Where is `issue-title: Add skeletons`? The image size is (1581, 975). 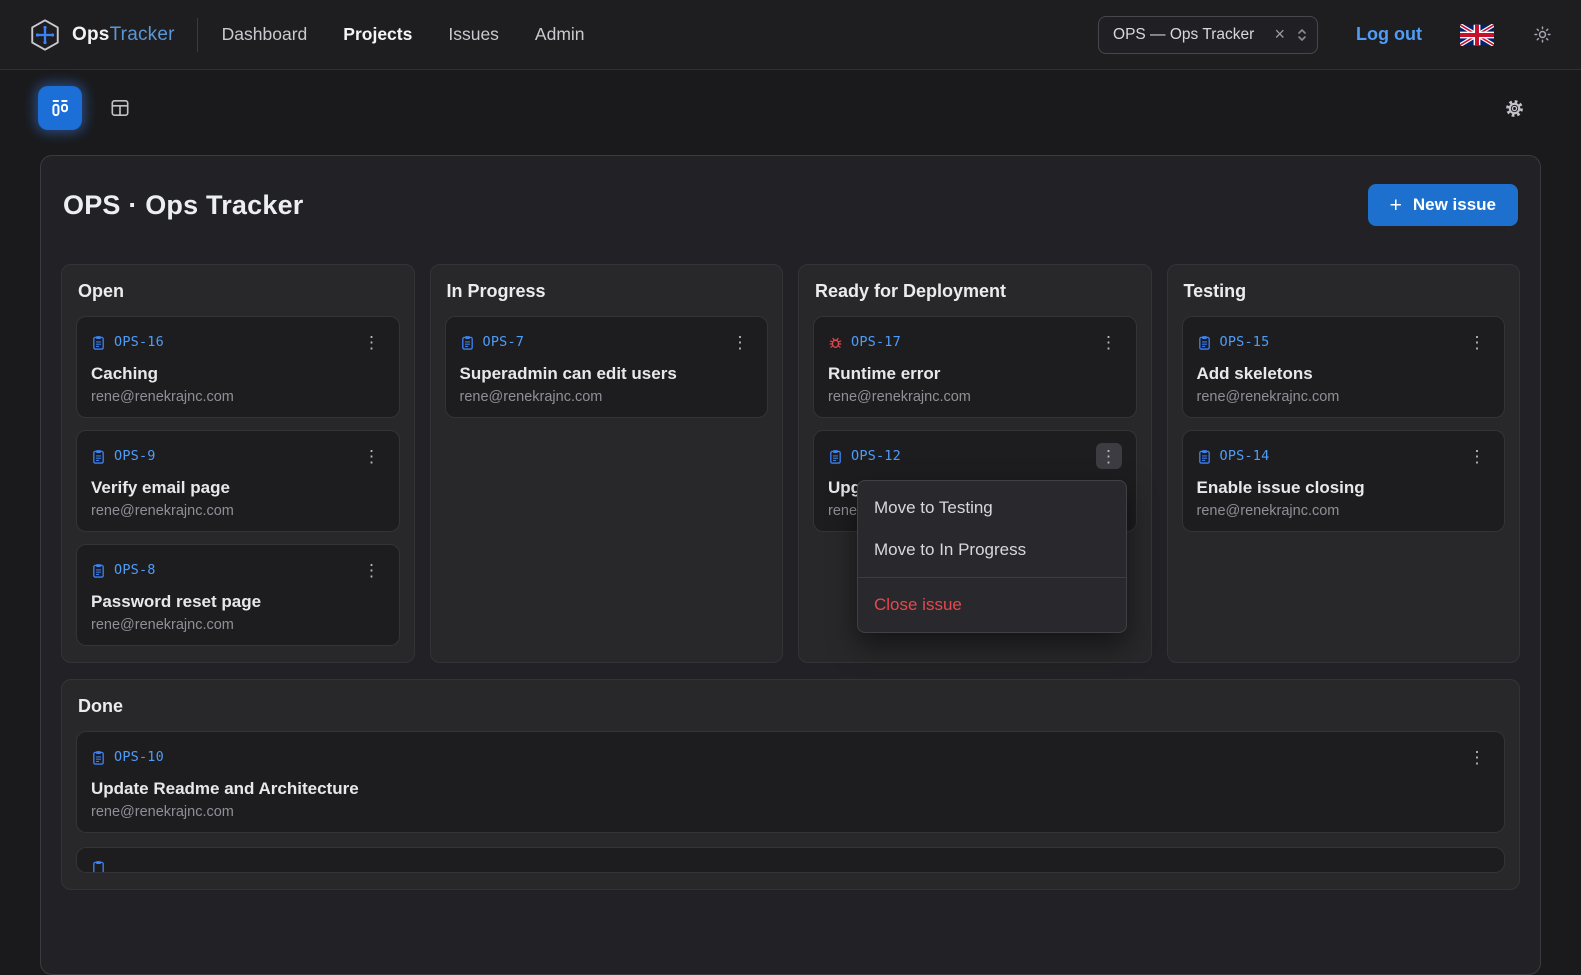 issue-title: Add skeletons is located at coordinates (1254, 373).